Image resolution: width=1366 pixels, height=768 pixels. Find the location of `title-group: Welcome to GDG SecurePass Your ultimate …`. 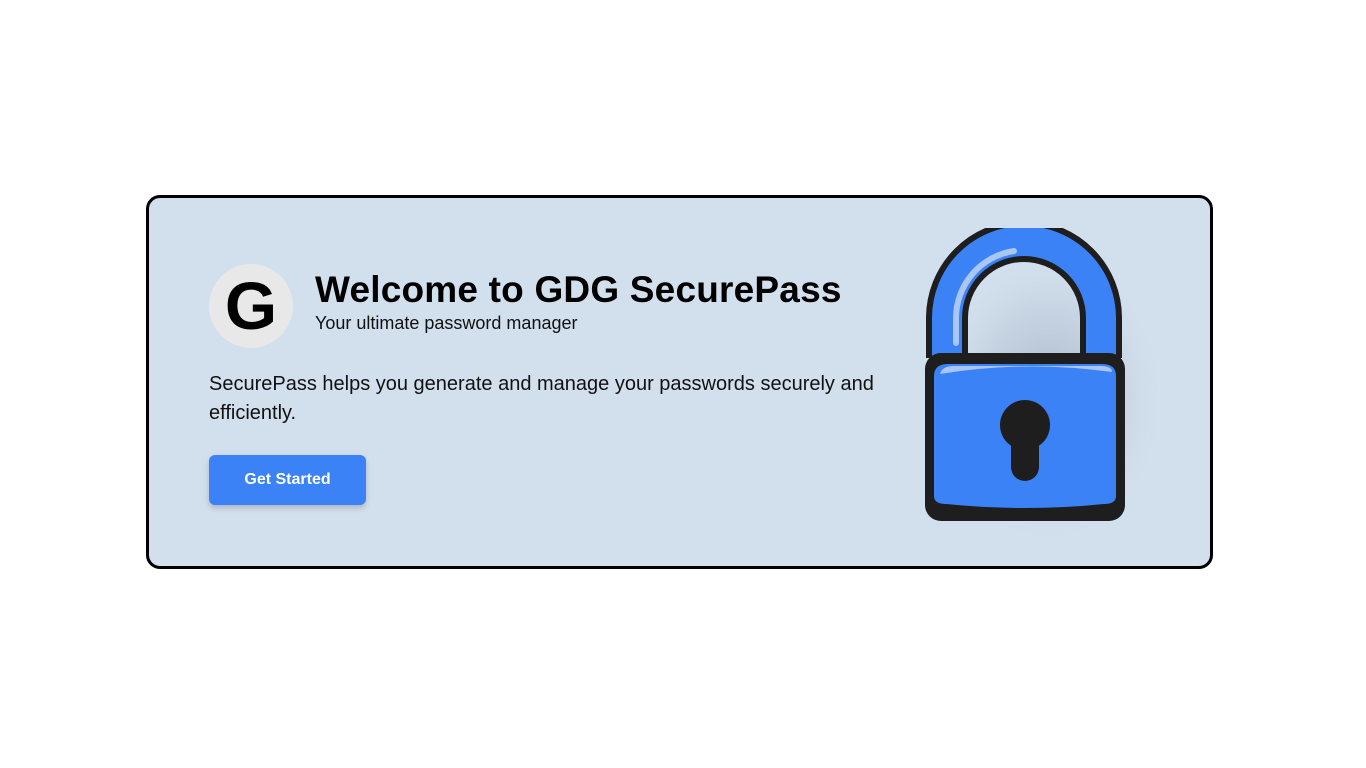

title-group: Welcome to GDG SecurePass Your ultimate … is located at coordinates (578, 301).